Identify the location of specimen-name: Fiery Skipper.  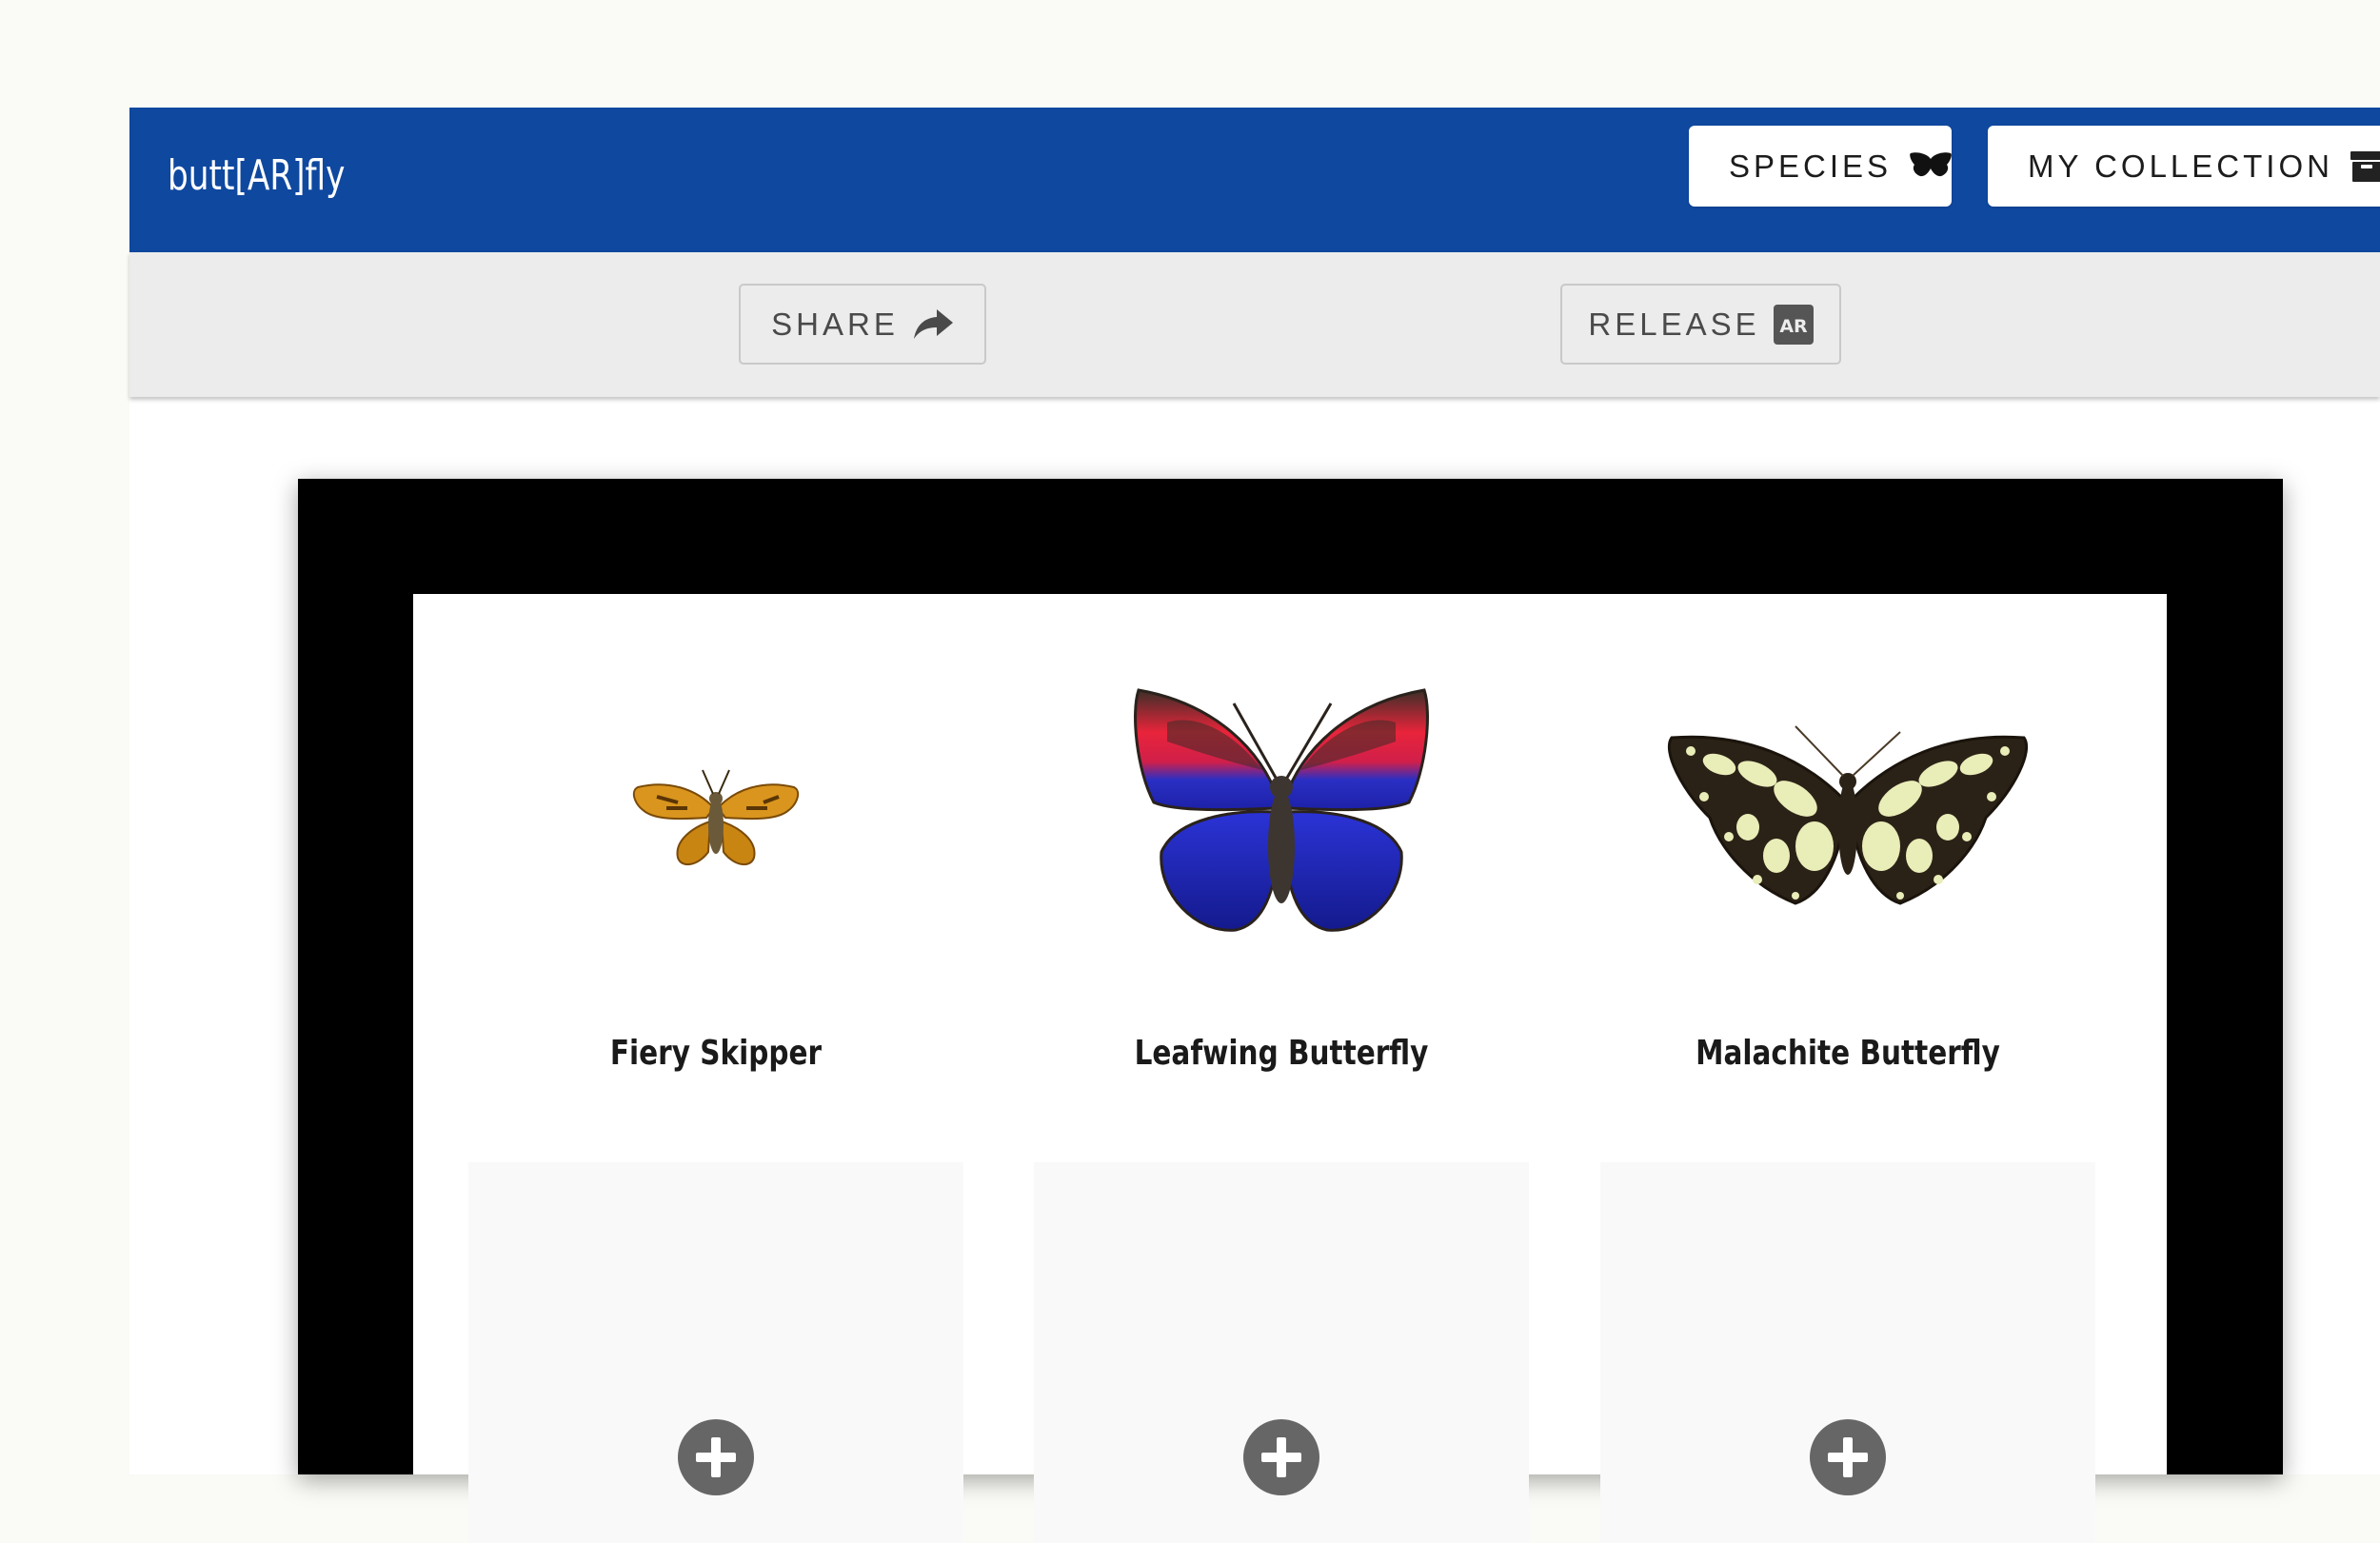
(716, 1053).